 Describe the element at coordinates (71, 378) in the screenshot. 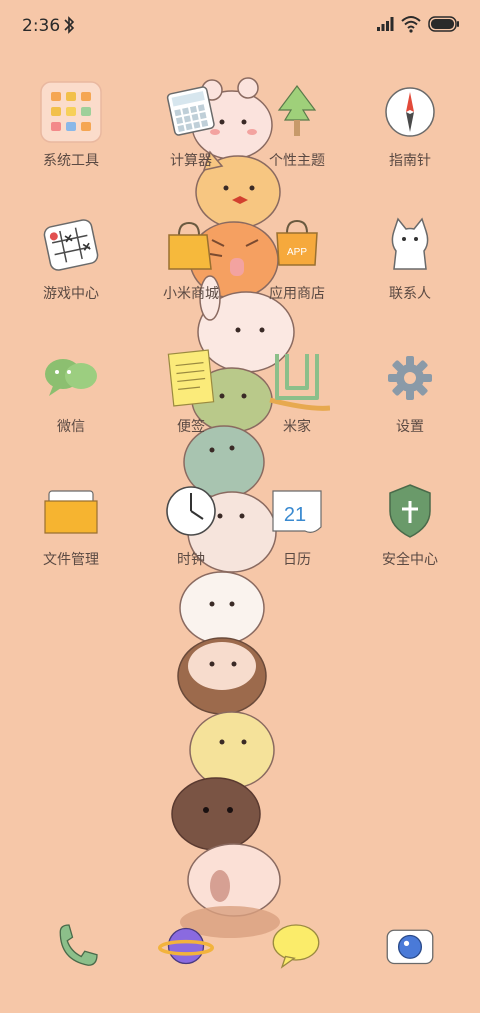

I see `wechat-icon` at that location.